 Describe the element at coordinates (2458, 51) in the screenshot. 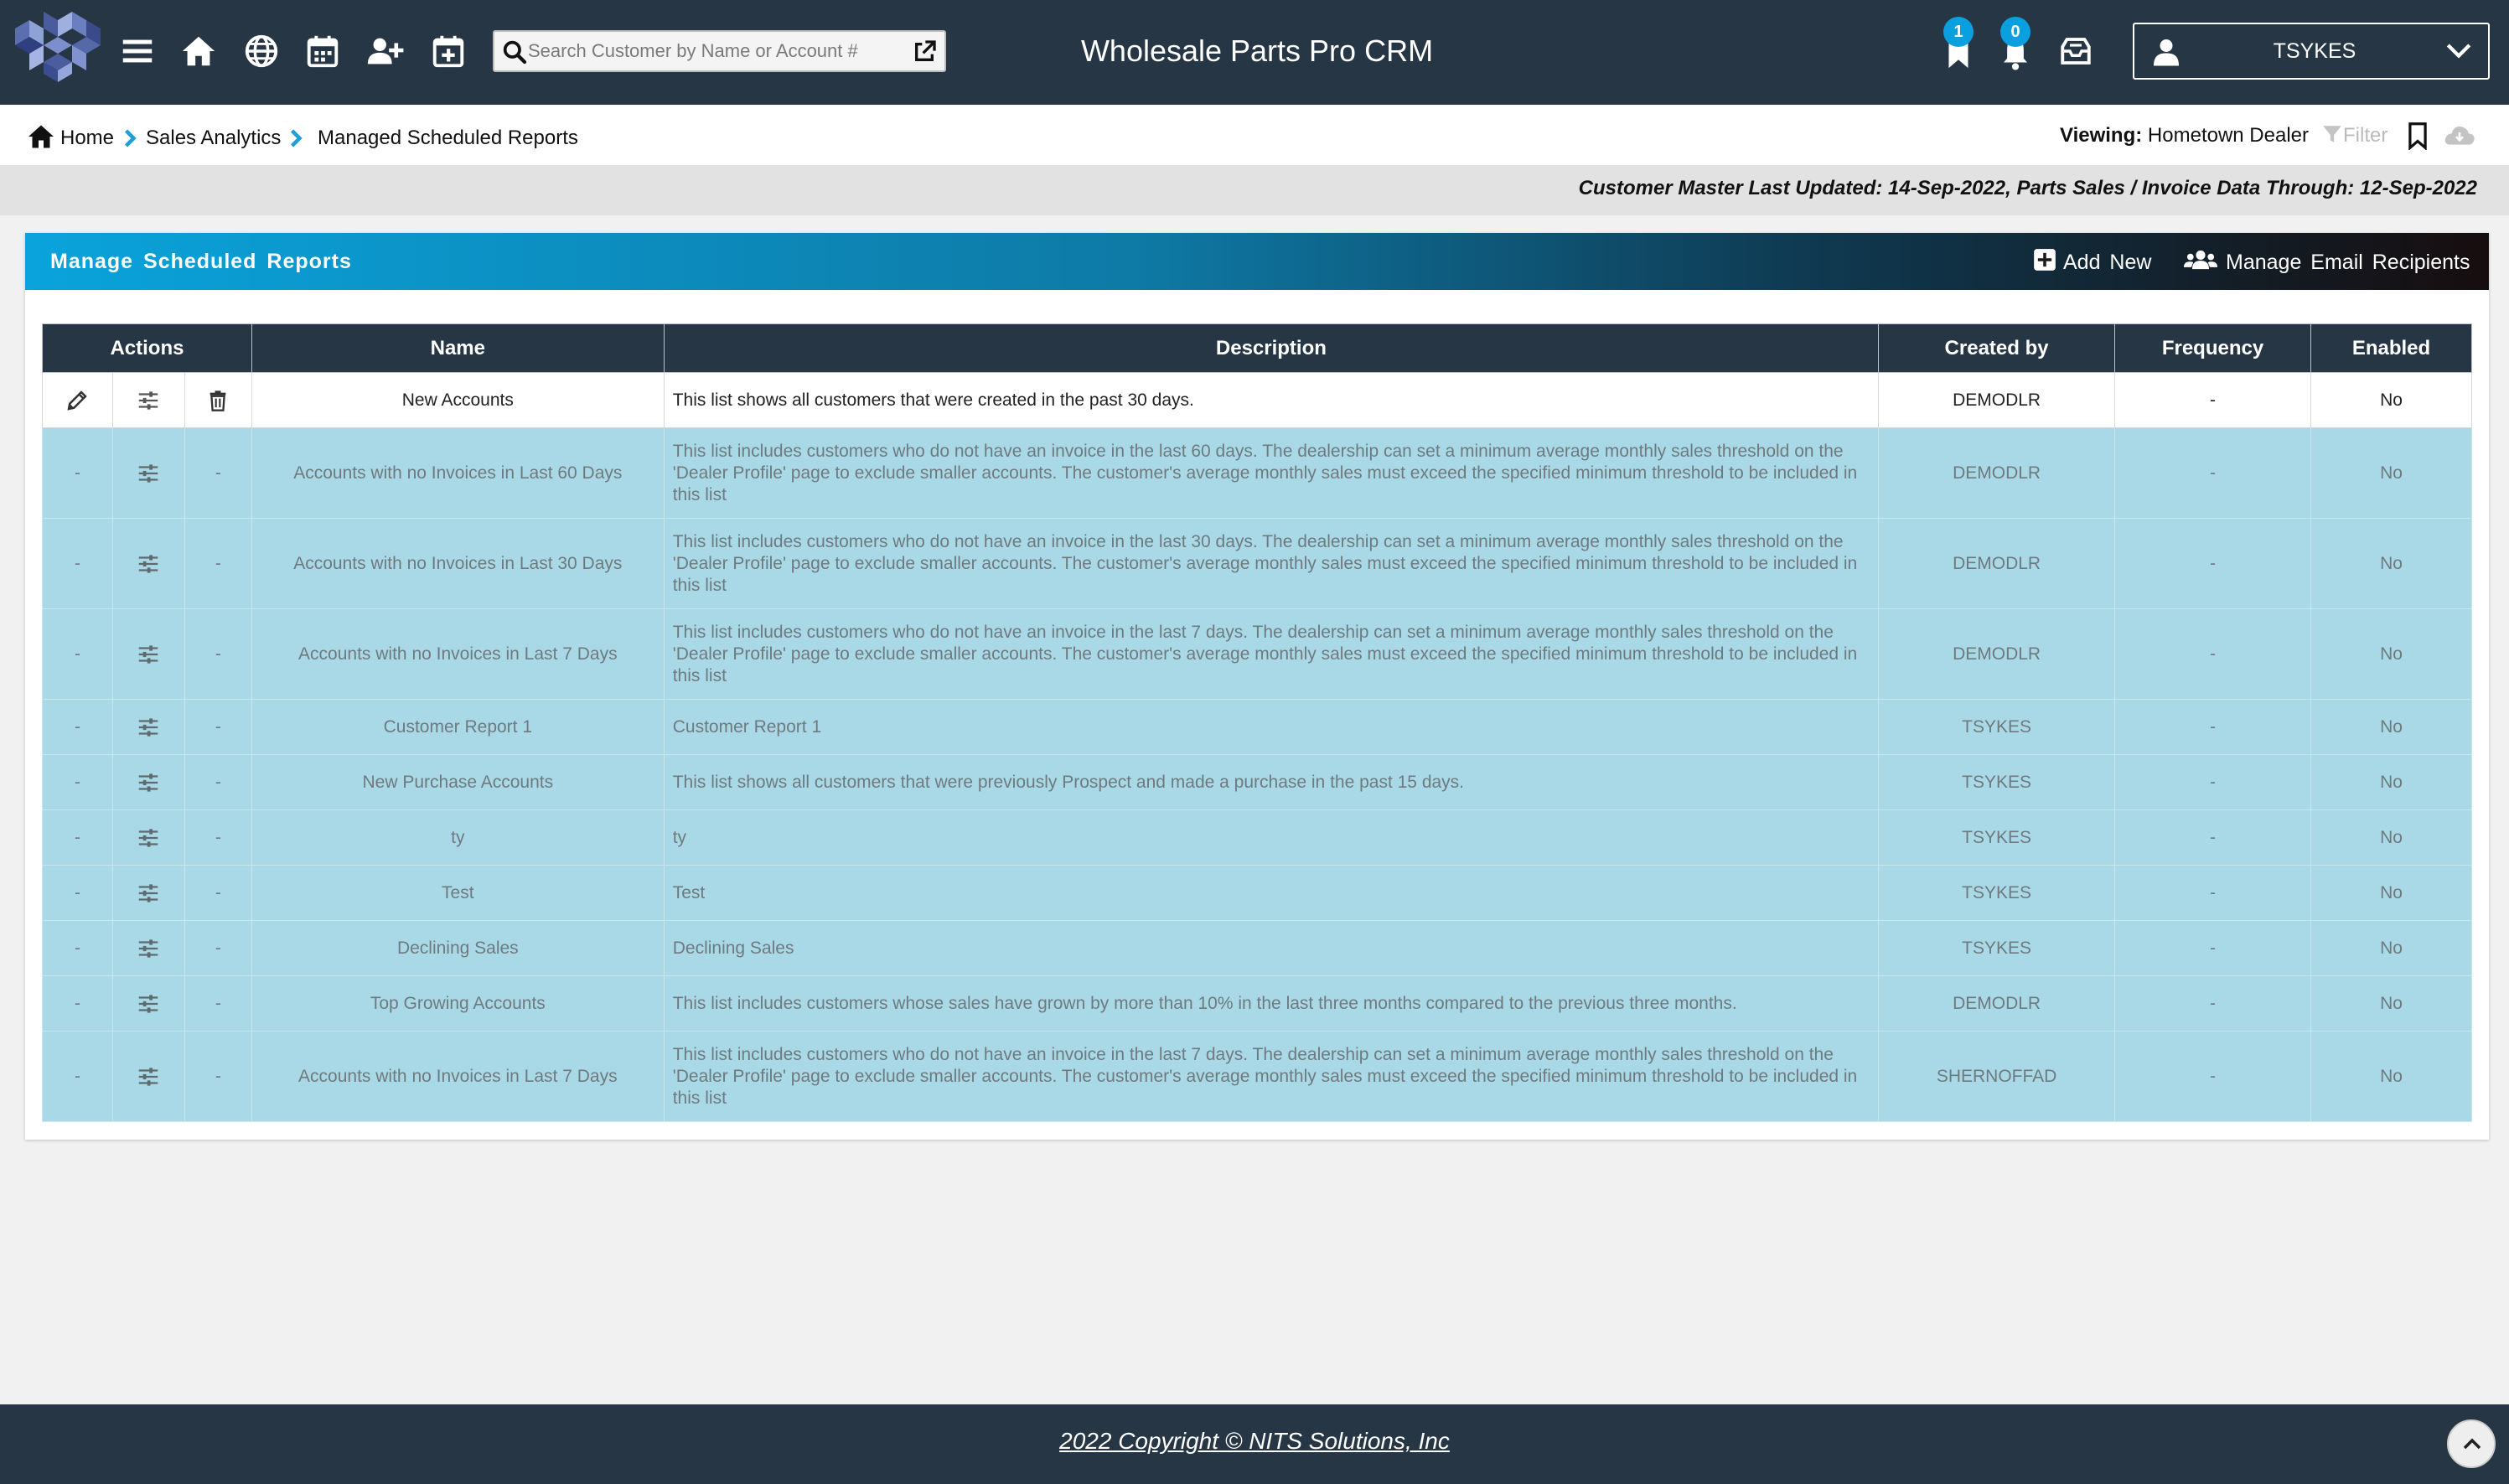

I see `chevron-down-icon` at that location.